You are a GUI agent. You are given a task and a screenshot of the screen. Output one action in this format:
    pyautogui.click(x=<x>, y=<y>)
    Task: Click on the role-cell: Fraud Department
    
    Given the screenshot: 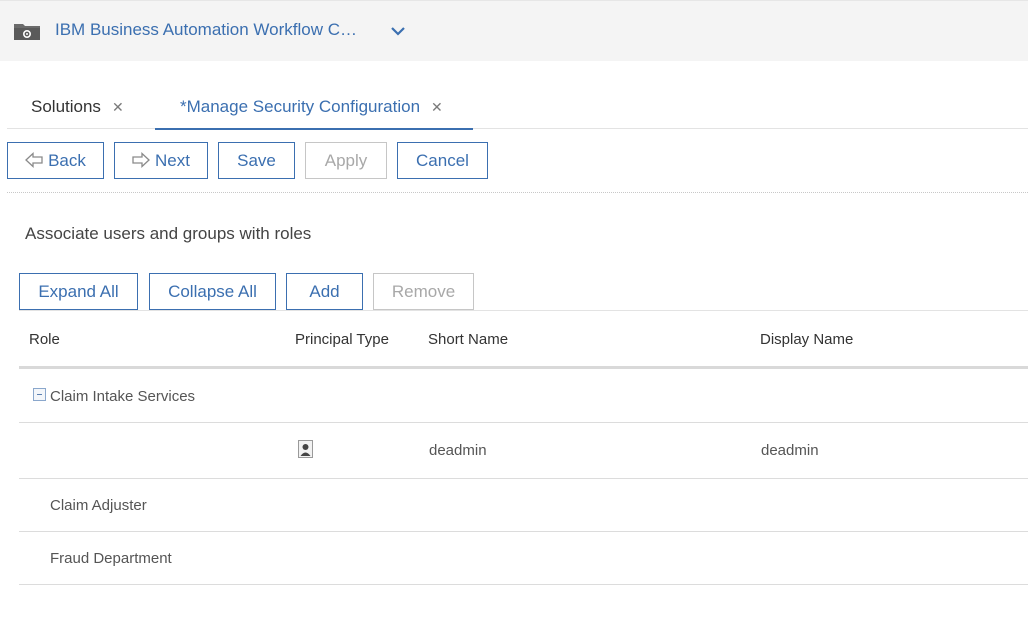 What is the action you would take?
    pyautogui.click(x=111, y=558)
    